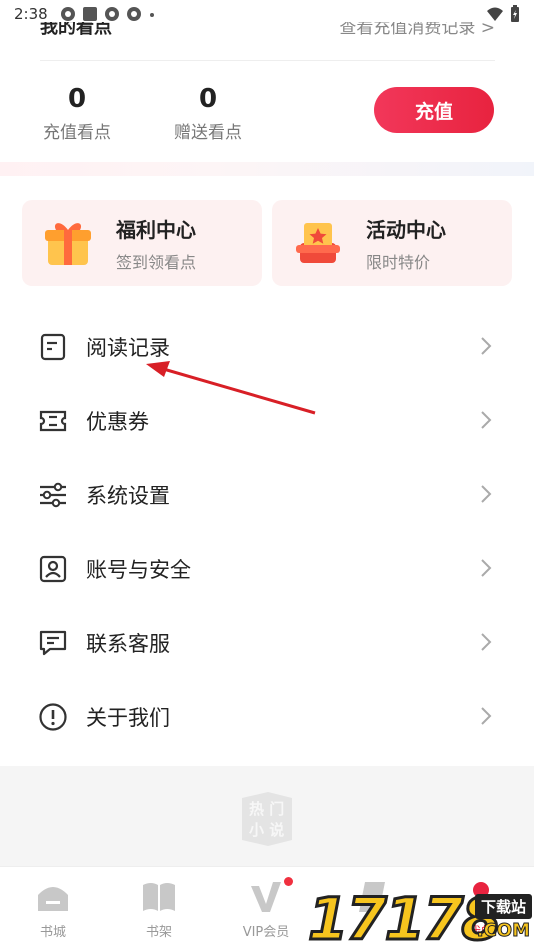 The image size is (534, 950). I want to click on points-title: 我的看点, so click(76, 30).